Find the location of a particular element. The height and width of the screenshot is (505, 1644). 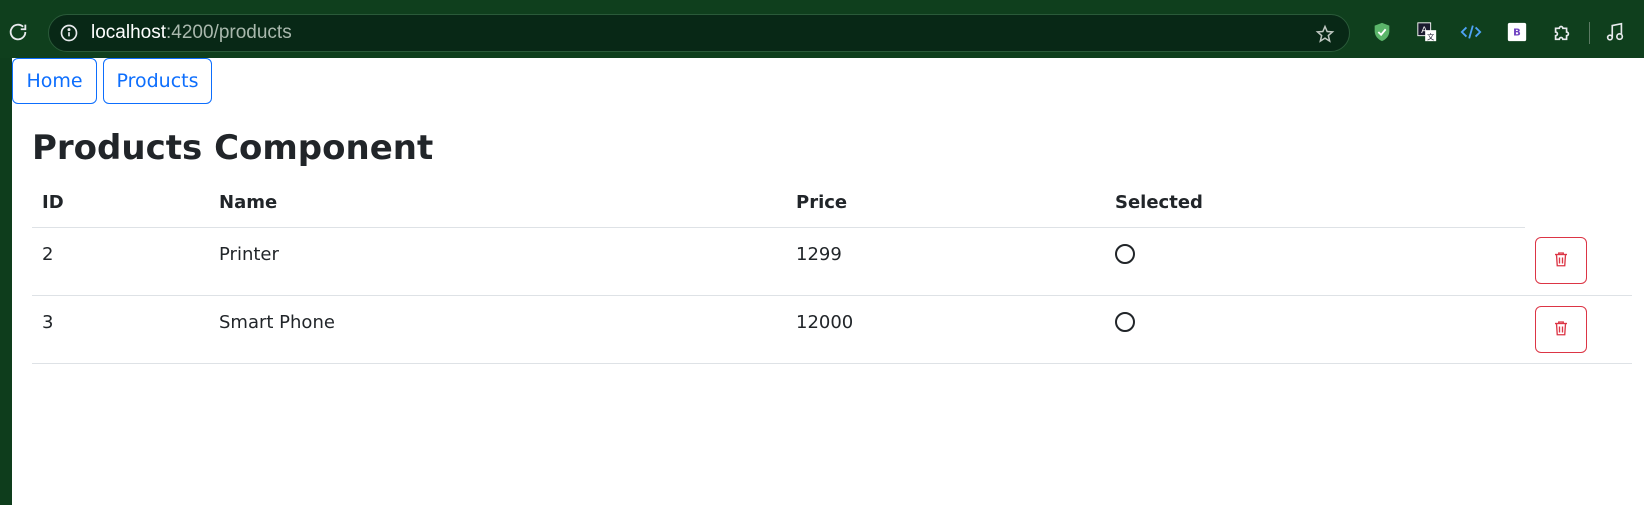

url-text: localhost:4200/products is located at coordinates (191, 33).